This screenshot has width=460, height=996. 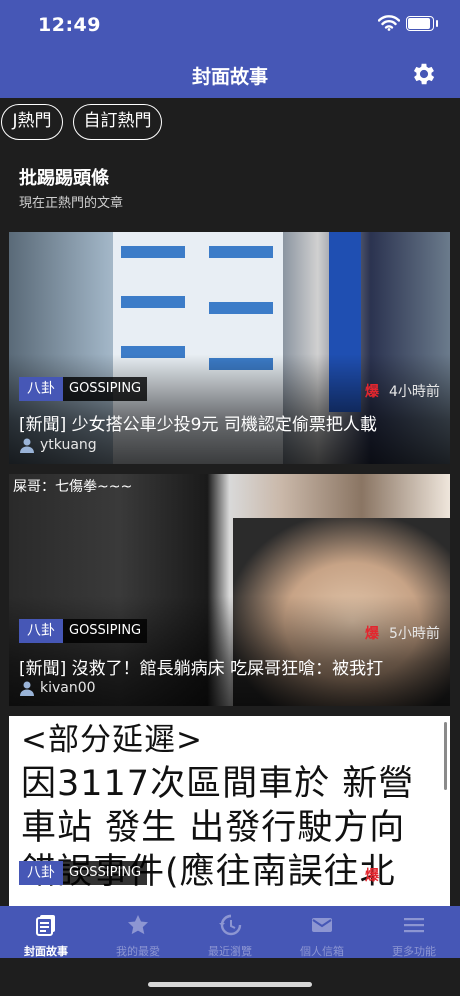 I want to click on time-ago: 4小時前, so click(x=414, y=392).